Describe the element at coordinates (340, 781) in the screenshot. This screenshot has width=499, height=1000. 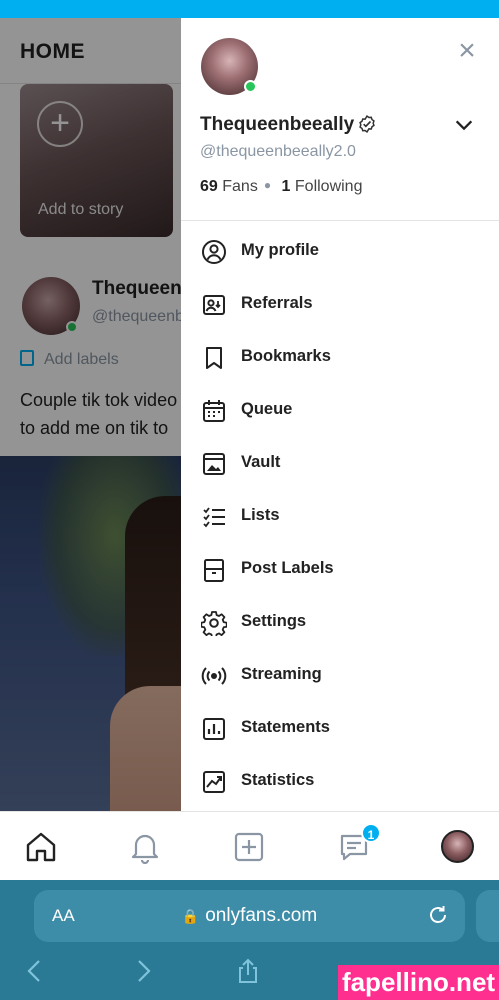
I see `menu-item-statistics: Statistics` at that location.